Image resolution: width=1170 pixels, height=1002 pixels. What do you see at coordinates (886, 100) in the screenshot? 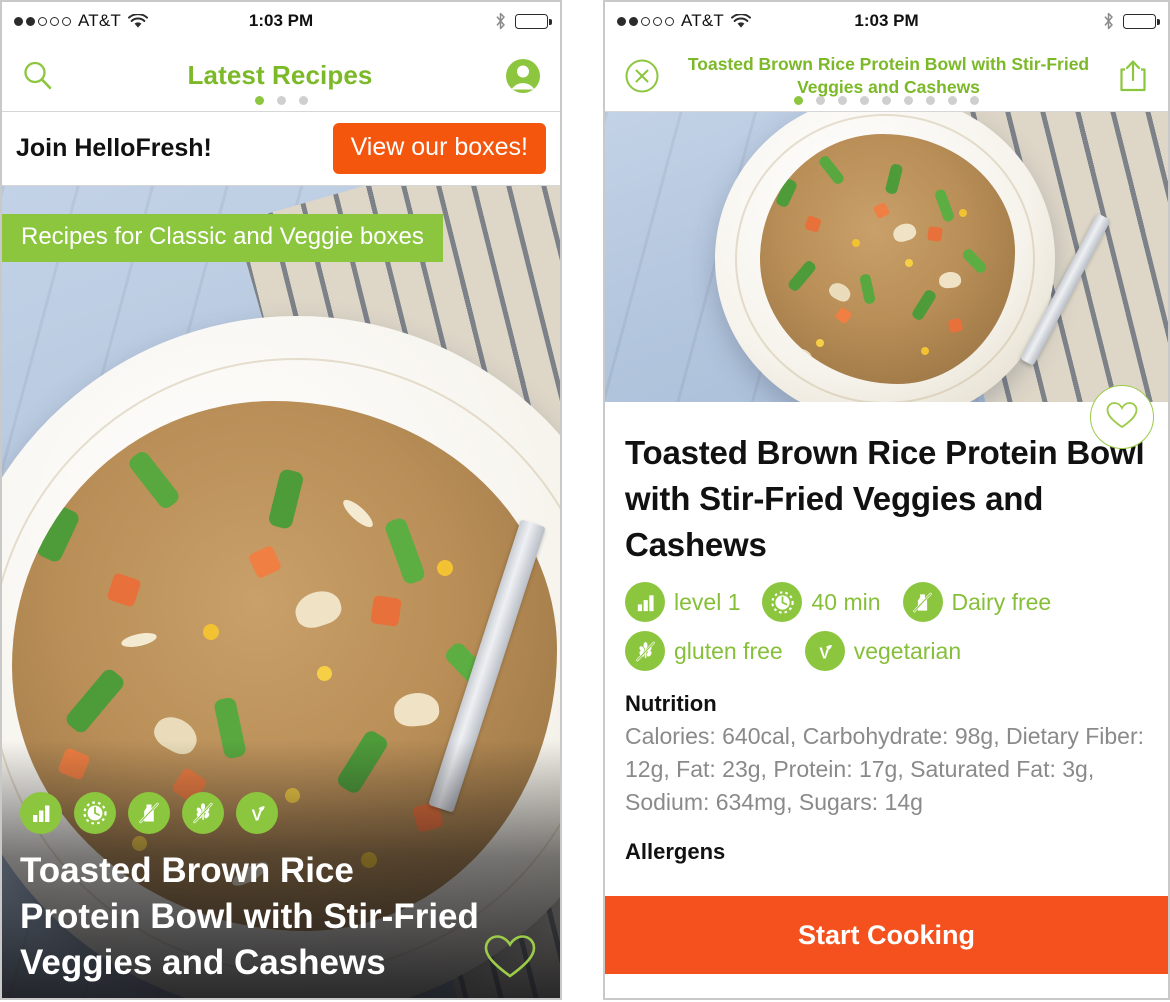
I see `page-indicator-right` at bounding box center [886, 100].